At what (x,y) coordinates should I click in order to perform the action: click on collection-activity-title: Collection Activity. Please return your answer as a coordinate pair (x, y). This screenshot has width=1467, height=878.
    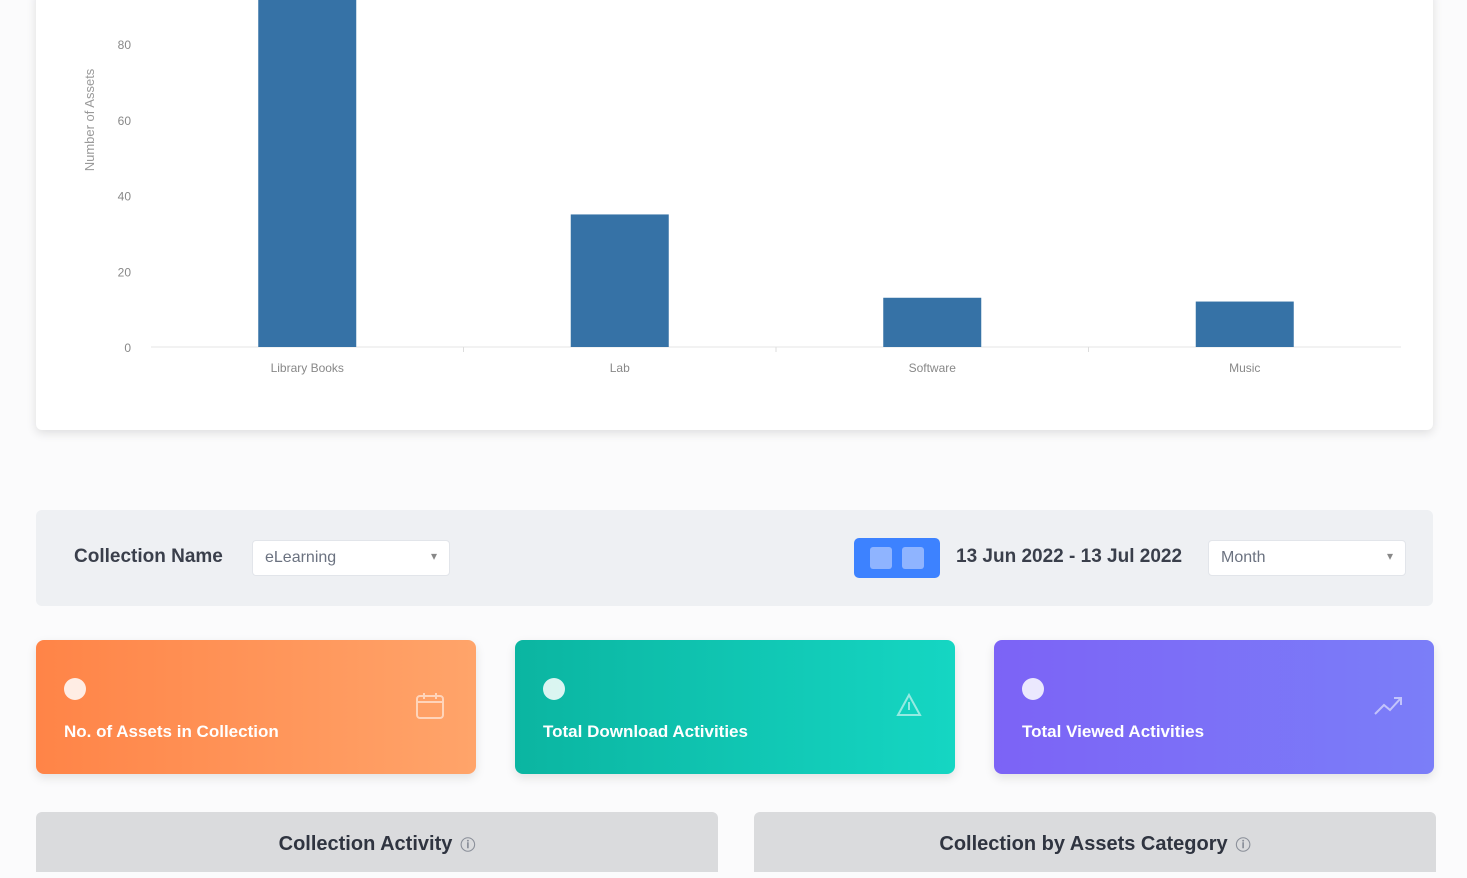
    Looking at the image, I should click on (365, 844).